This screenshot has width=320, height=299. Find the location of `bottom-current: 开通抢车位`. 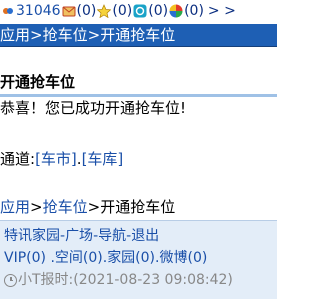

bottom-current: 开通抢车位 is located at coordinates (138, 207).